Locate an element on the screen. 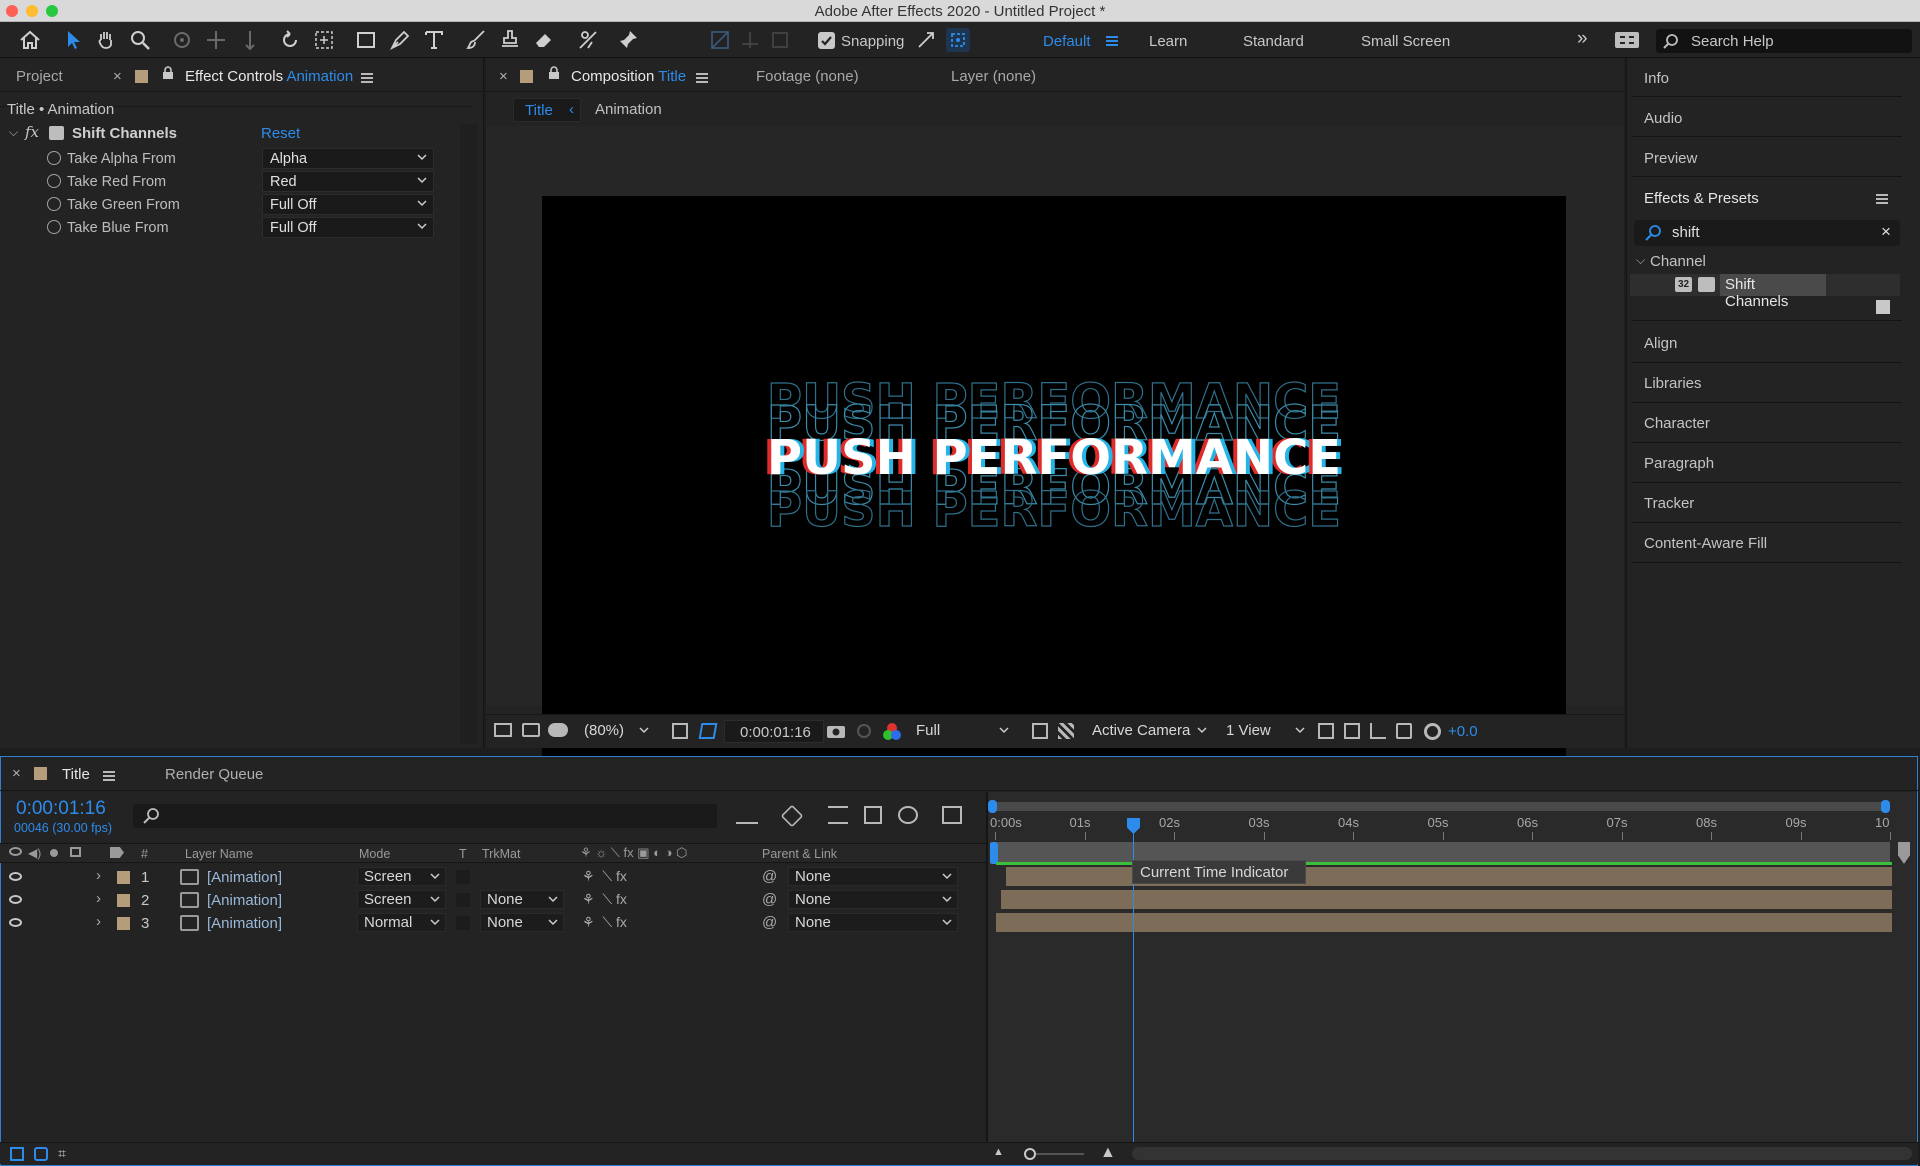 The height and width of the screenshot is (1166, 1920). puppet-pin-tool-icon is located at coordinates (628, 40).